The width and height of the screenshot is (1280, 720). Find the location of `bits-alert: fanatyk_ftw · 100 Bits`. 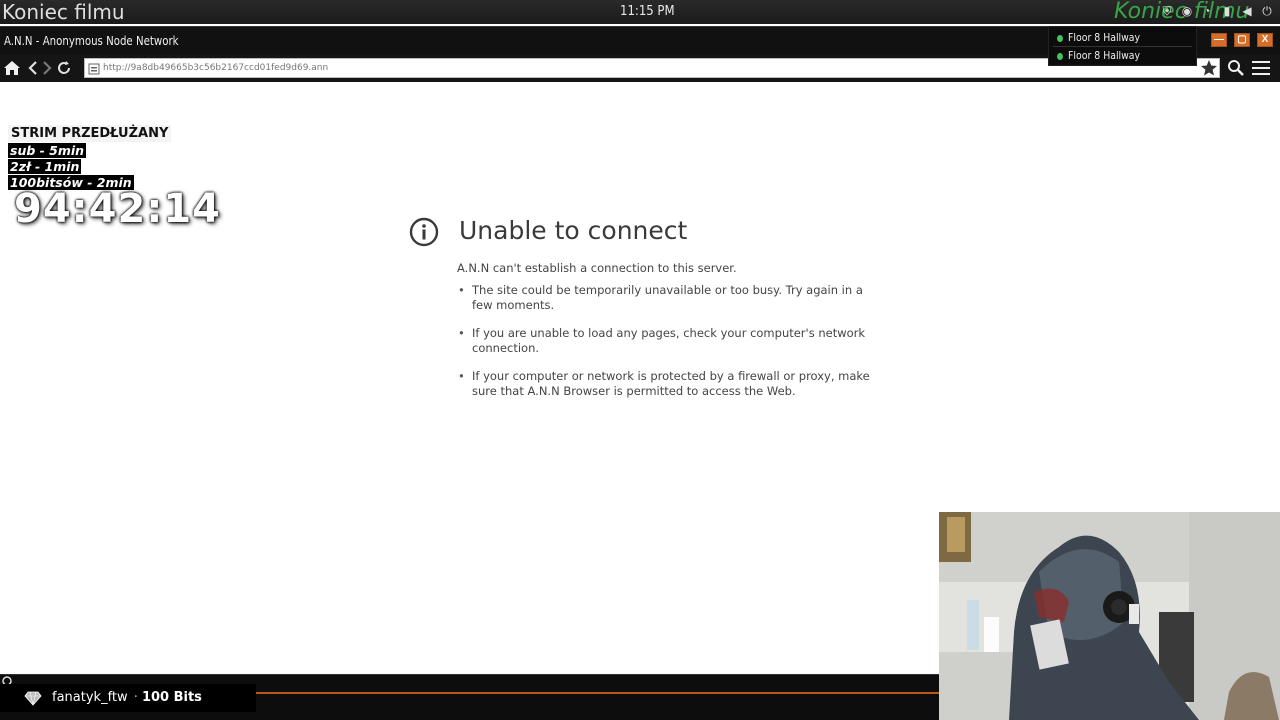

bits-alert: fanatyk_ftw · 100 Bits is located at coordinates (128, 698).